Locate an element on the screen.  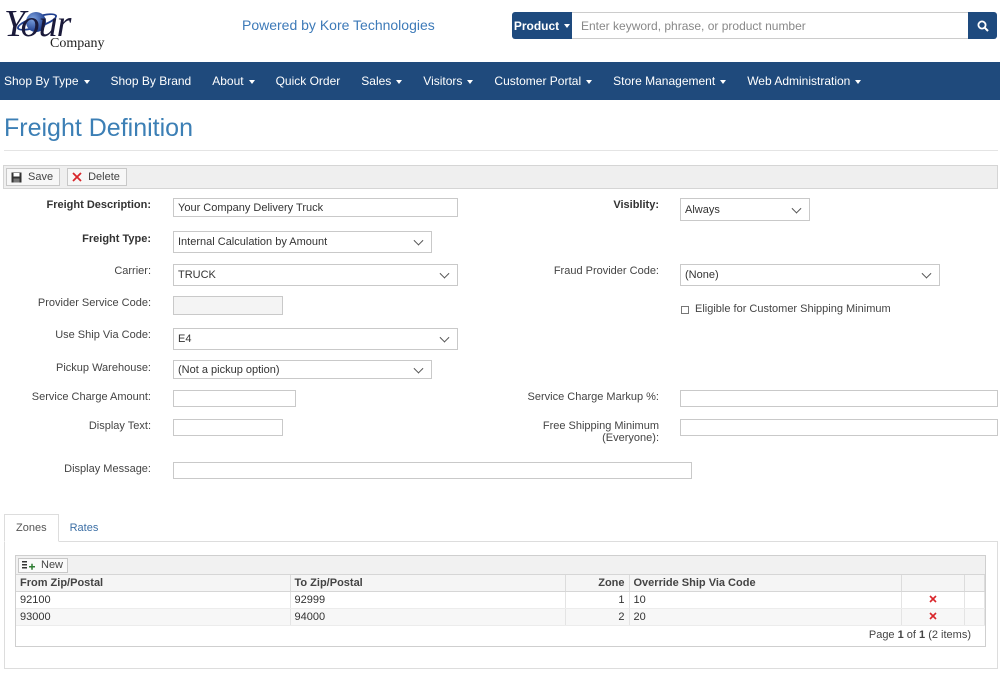
cell-to-zip: 94000 is located at coordinates (428, 617).